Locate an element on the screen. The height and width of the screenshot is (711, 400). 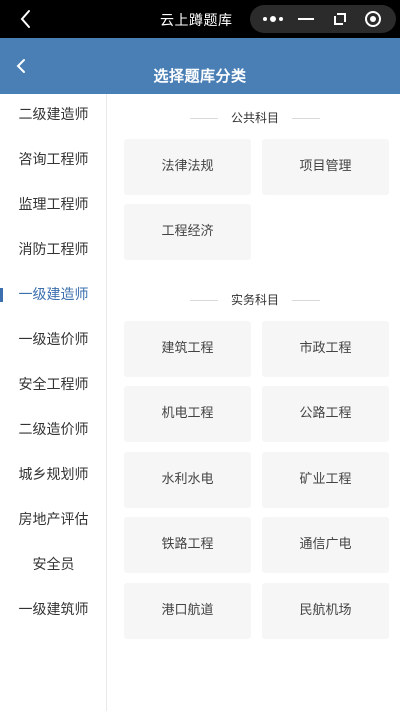
sidebar-item-消防工程师: 消防工程师 is located at coordinates (53, 250).